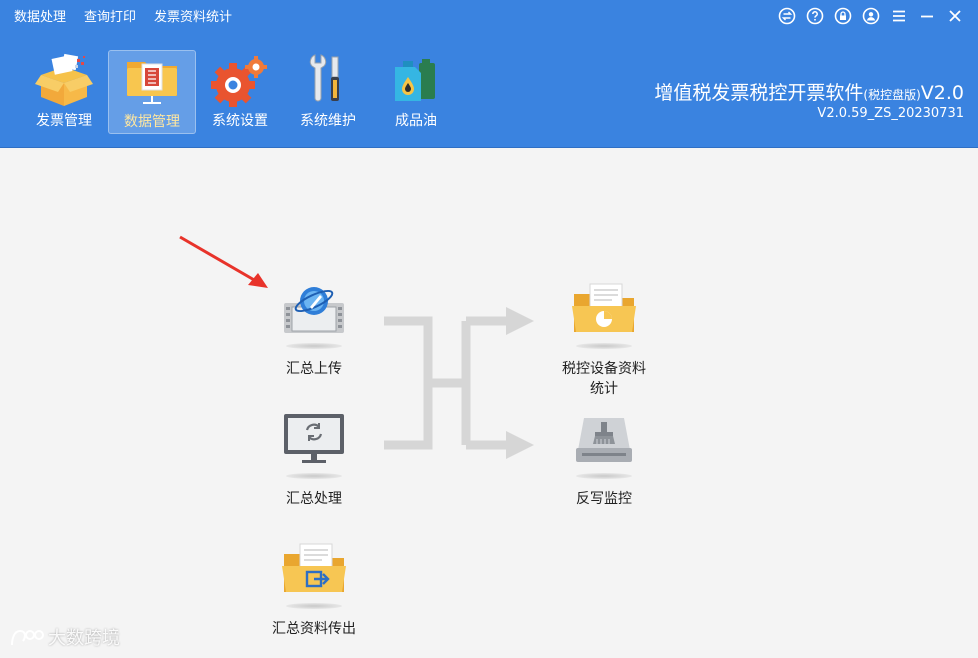 This screenshot has height=658, width=978. Describe the element at coordinates (314, 499) in the screenshot. I see `summary-process-label: 汇总处理` at that location.